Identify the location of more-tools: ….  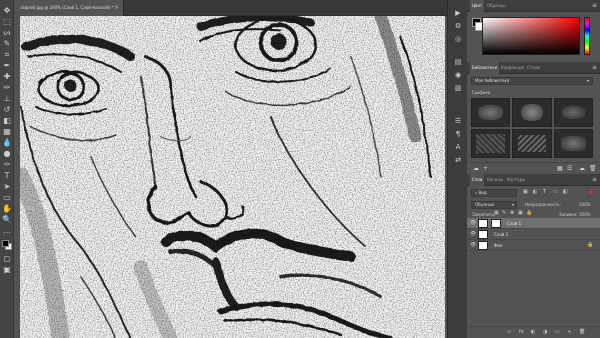
(7, 231).